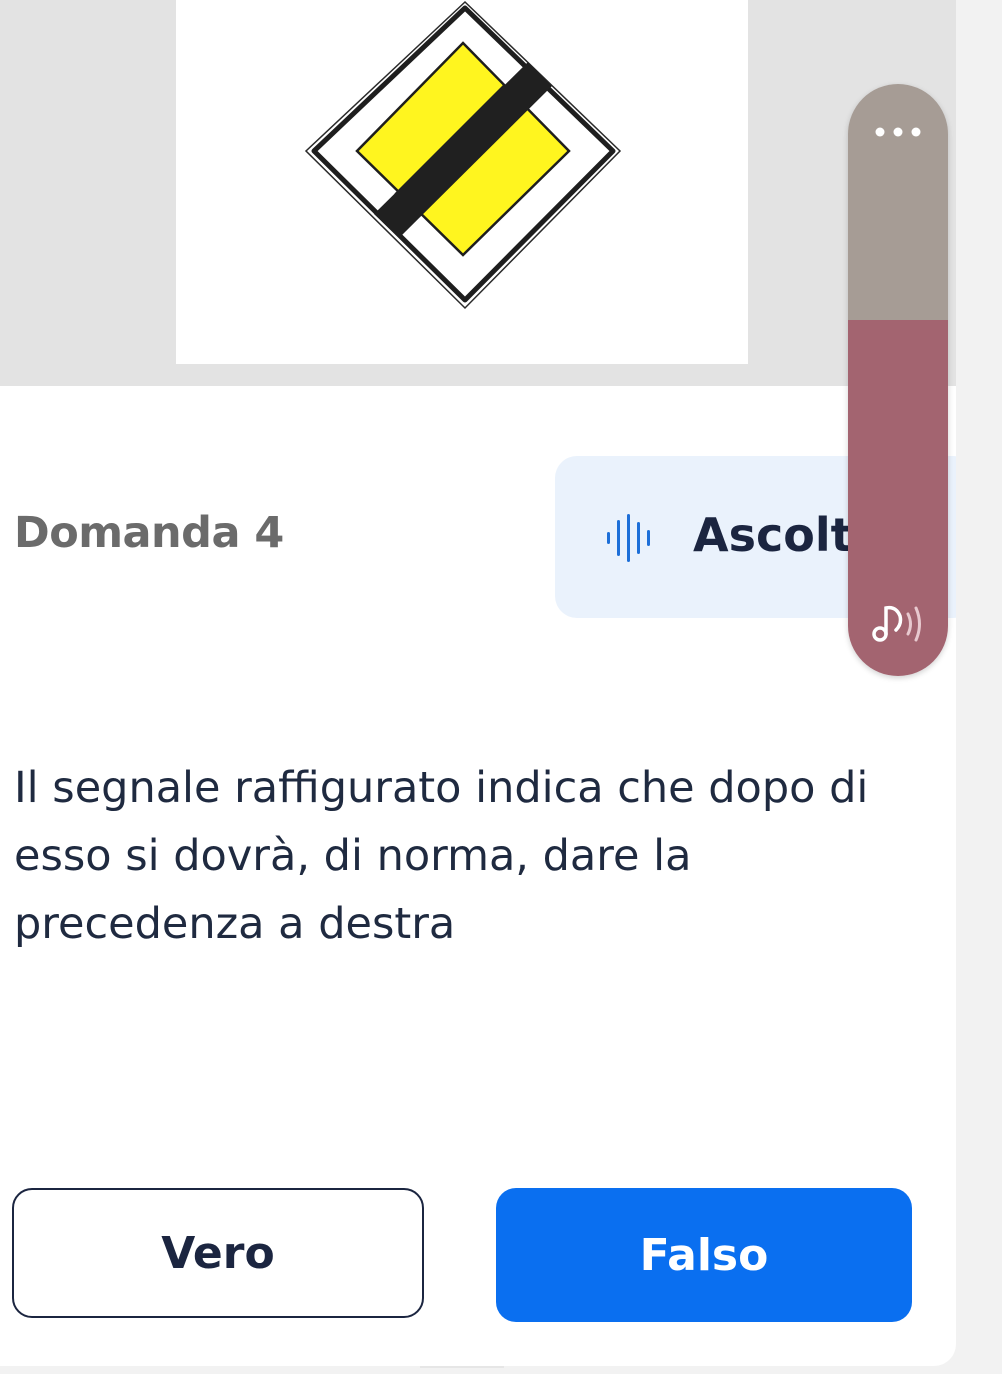 The height and width of the screenshot is (1374, 1002). Describe the element at coordinates (898, 624) in the screenshot. I see `music-sound-icon` at that location.